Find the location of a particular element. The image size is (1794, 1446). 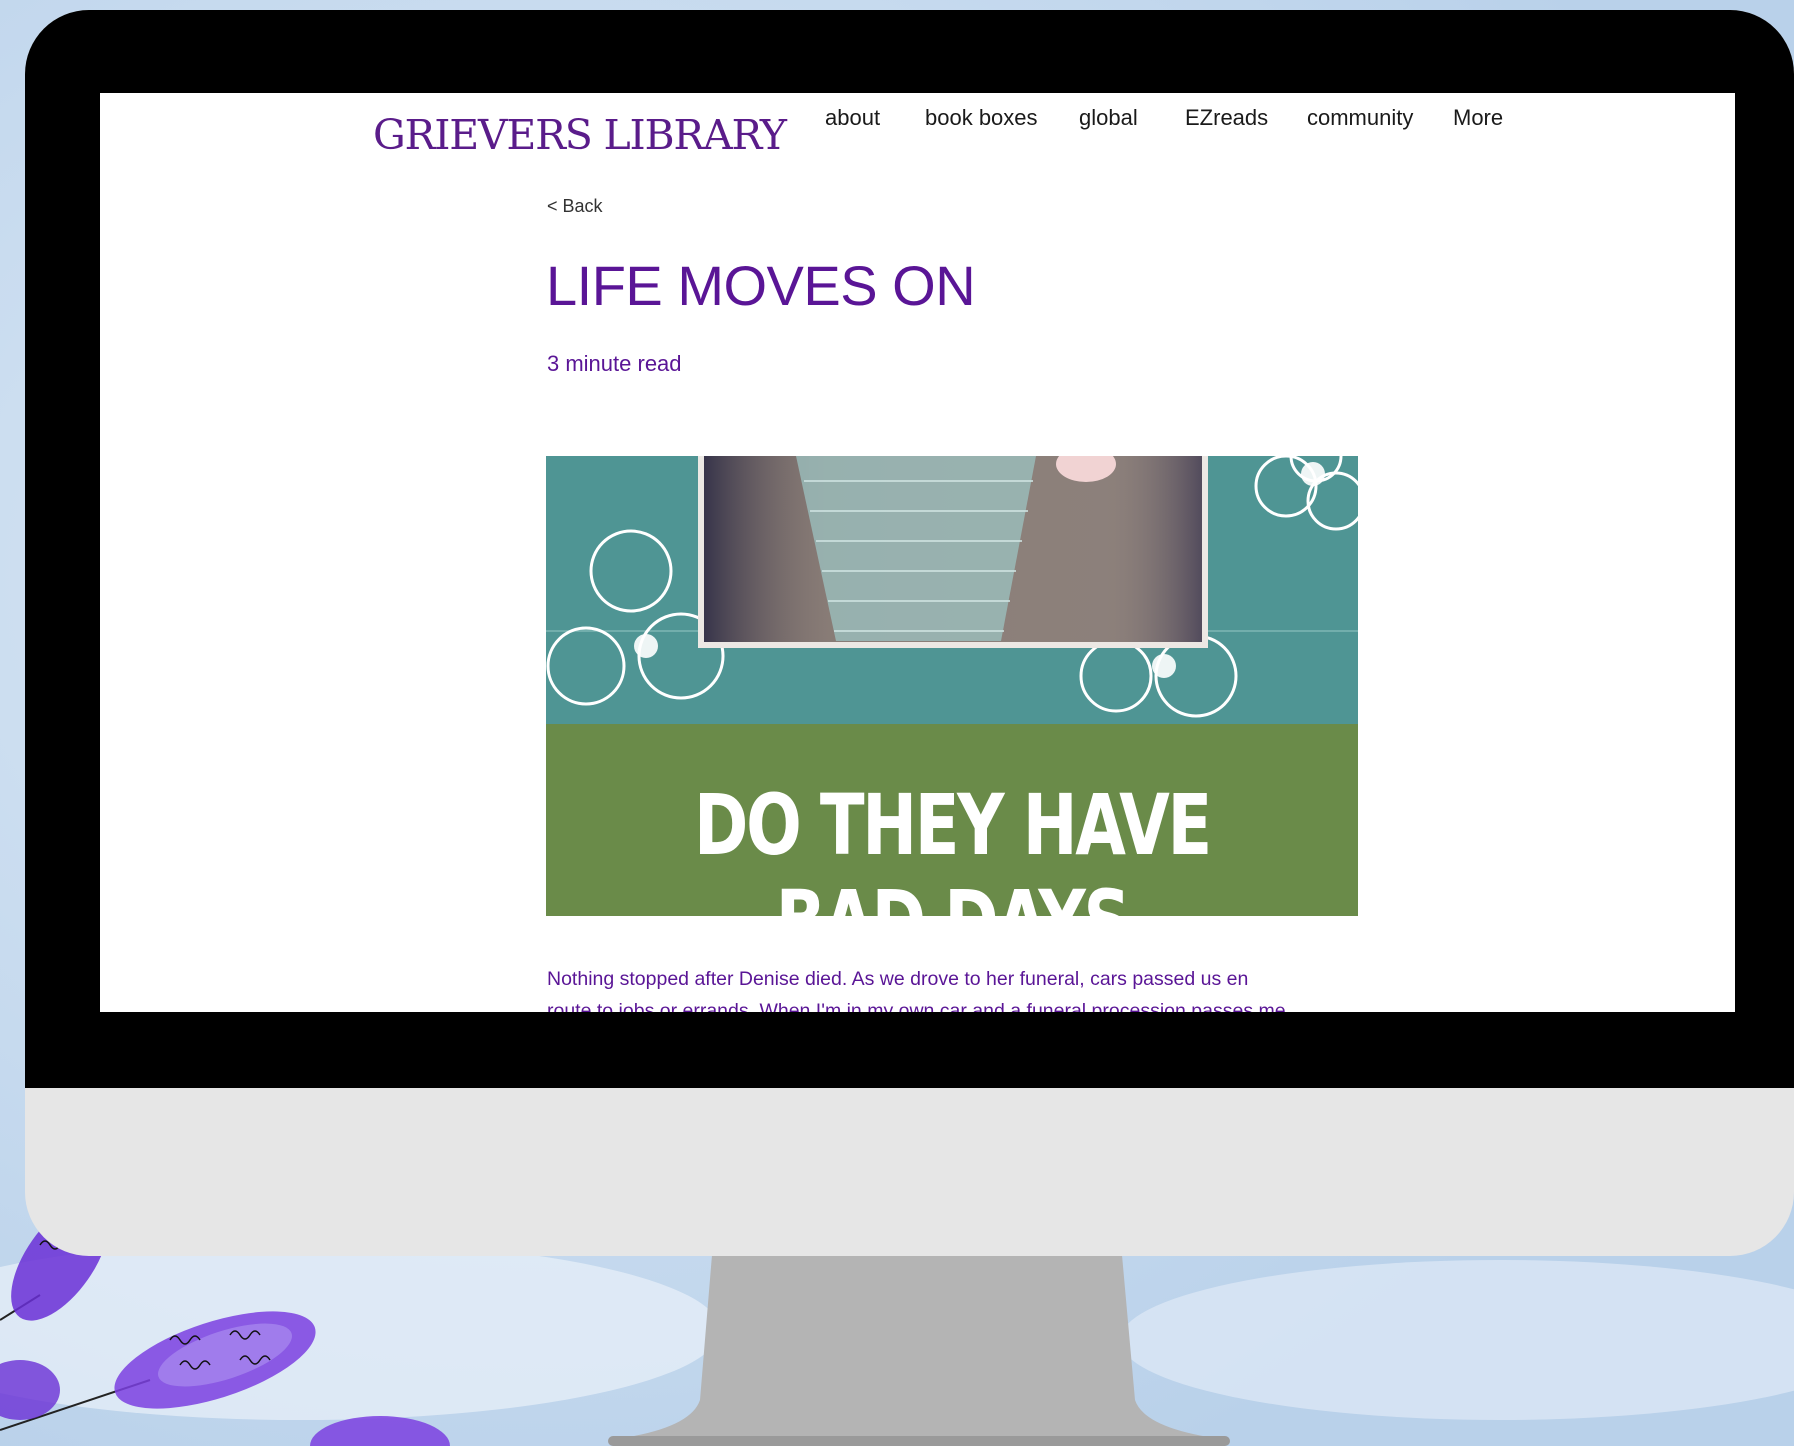

hero-headline-line1: DO THEY HAVE is located at coordinates (953, 825).